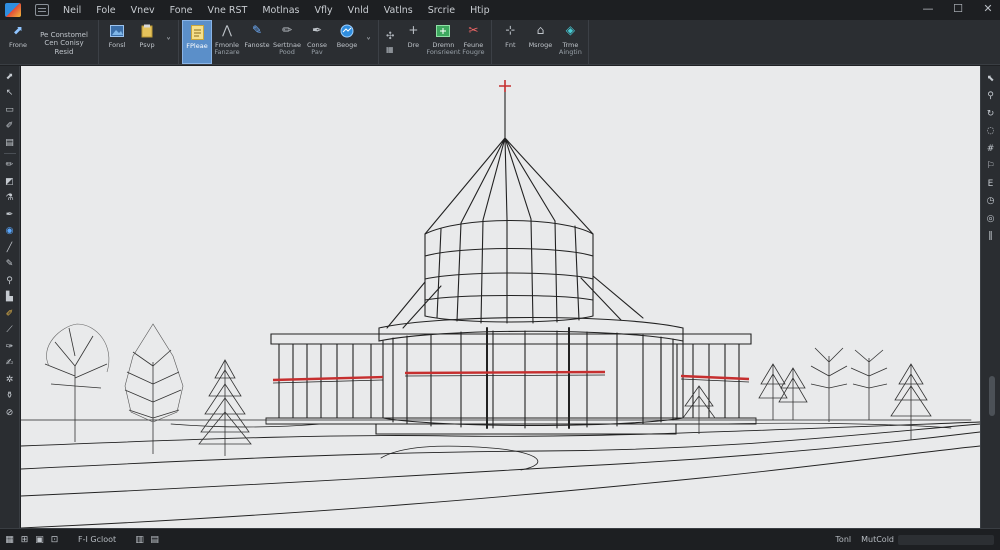  Describe the element at coordinates (473, 42) in the screenshot. I see `feune-button: ✂ Feune Fougre` at that location.